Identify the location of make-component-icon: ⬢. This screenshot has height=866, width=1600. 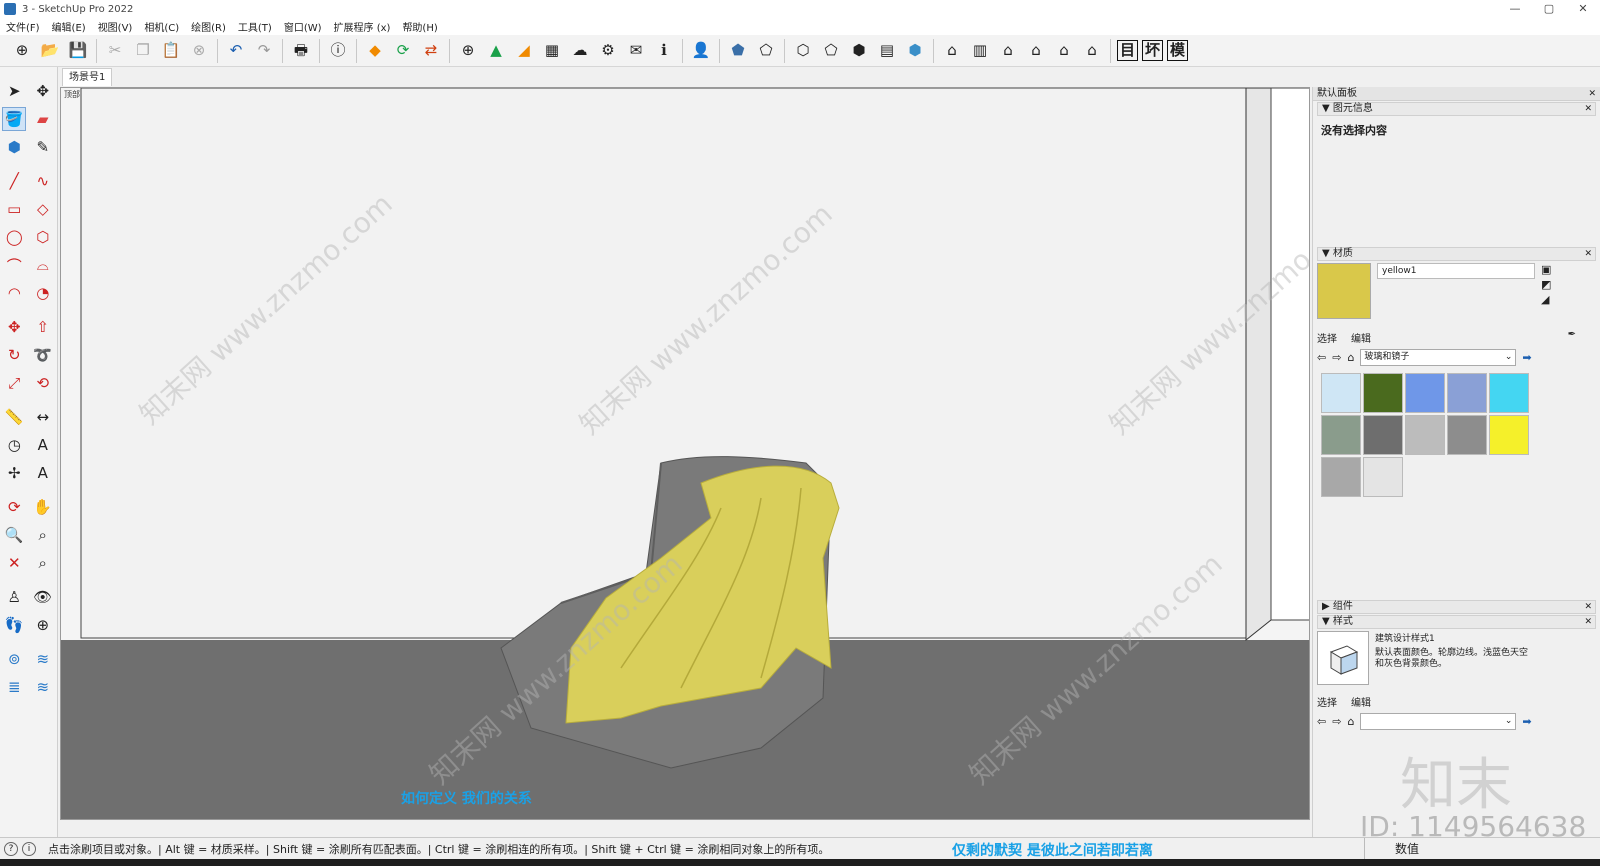
(14, 147).